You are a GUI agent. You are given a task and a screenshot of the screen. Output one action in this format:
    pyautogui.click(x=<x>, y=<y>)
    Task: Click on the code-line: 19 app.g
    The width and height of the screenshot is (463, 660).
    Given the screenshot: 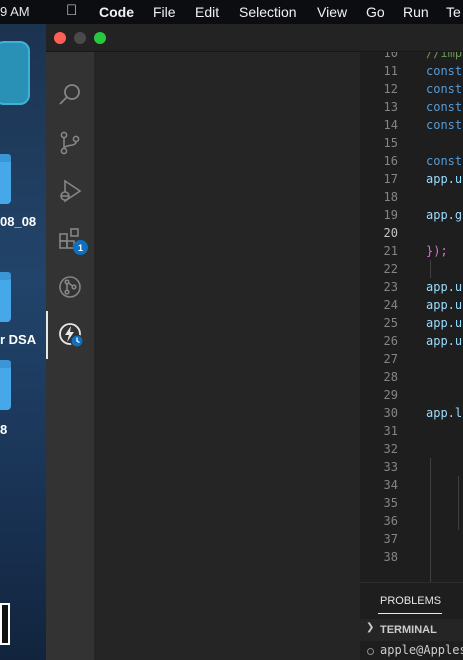 What is the action you would take?
    pyautogui.click(x=411, y=215)
    